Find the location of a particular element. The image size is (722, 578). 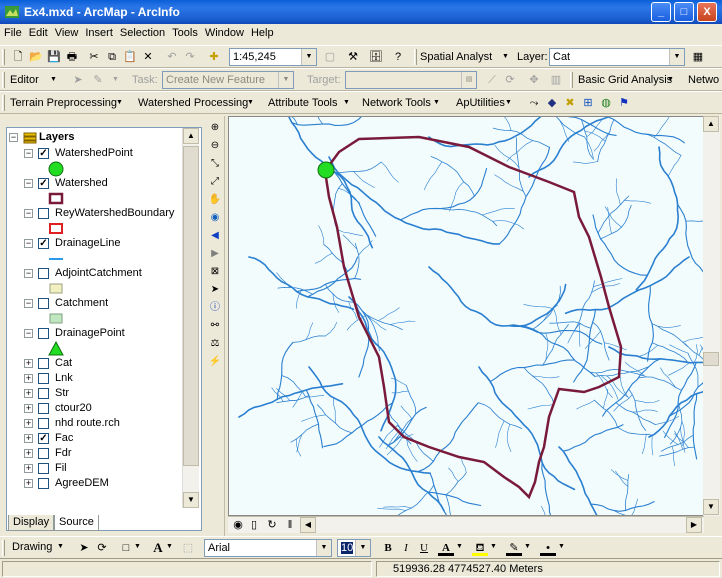

basic-grid-analysis-menu: Basic Grid Analysis is located at coordinates (625, 80).